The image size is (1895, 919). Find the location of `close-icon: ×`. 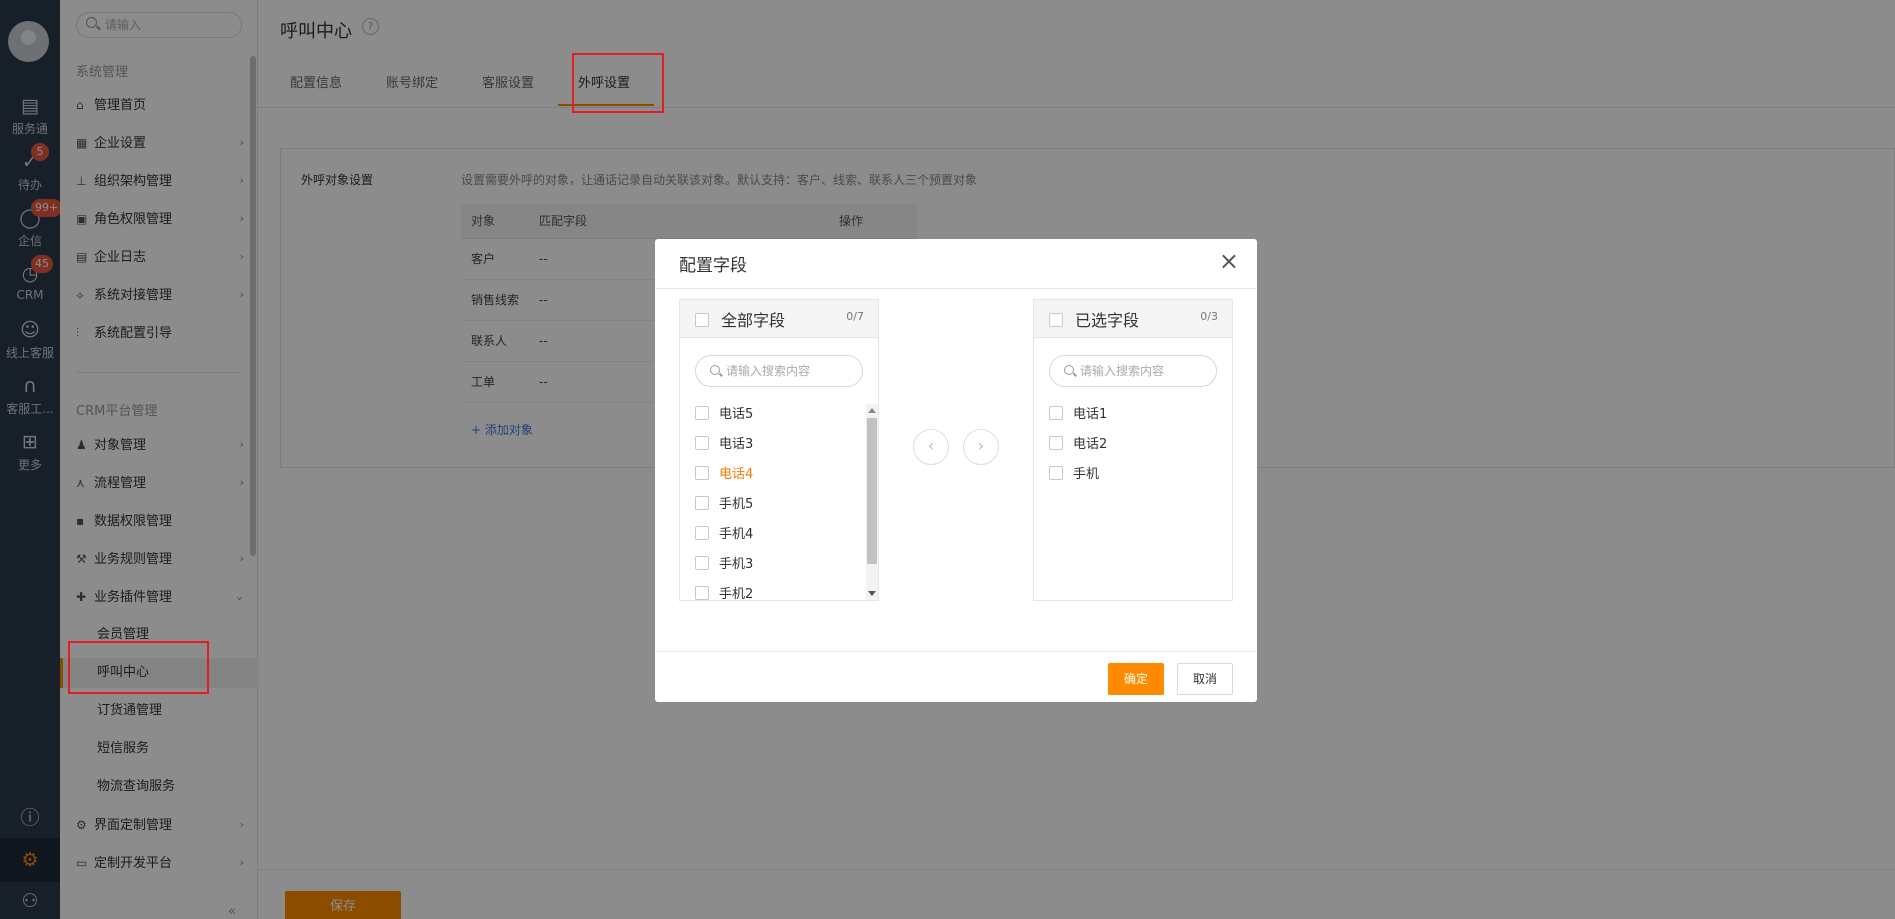

close-icon: × is located at coordinates (1229, 261).